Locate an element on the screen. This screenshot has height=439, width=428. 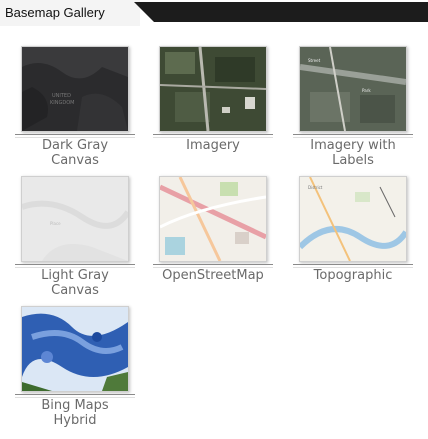
basemap-tile-imagery: Imagery is located at coordinates (213, 99).